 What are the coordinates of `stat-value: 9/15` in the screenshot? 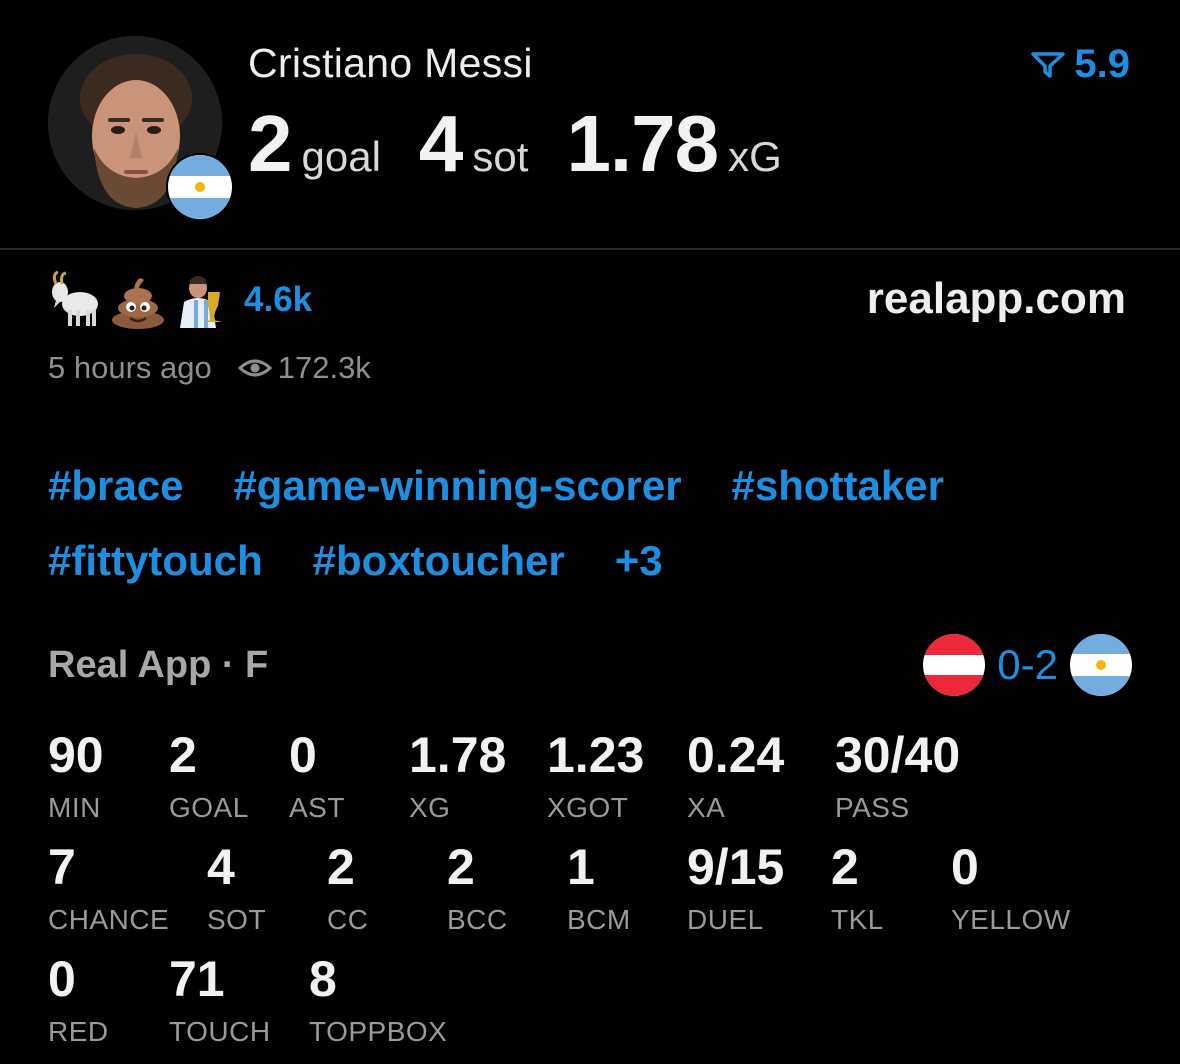 It's located at (736, 867).